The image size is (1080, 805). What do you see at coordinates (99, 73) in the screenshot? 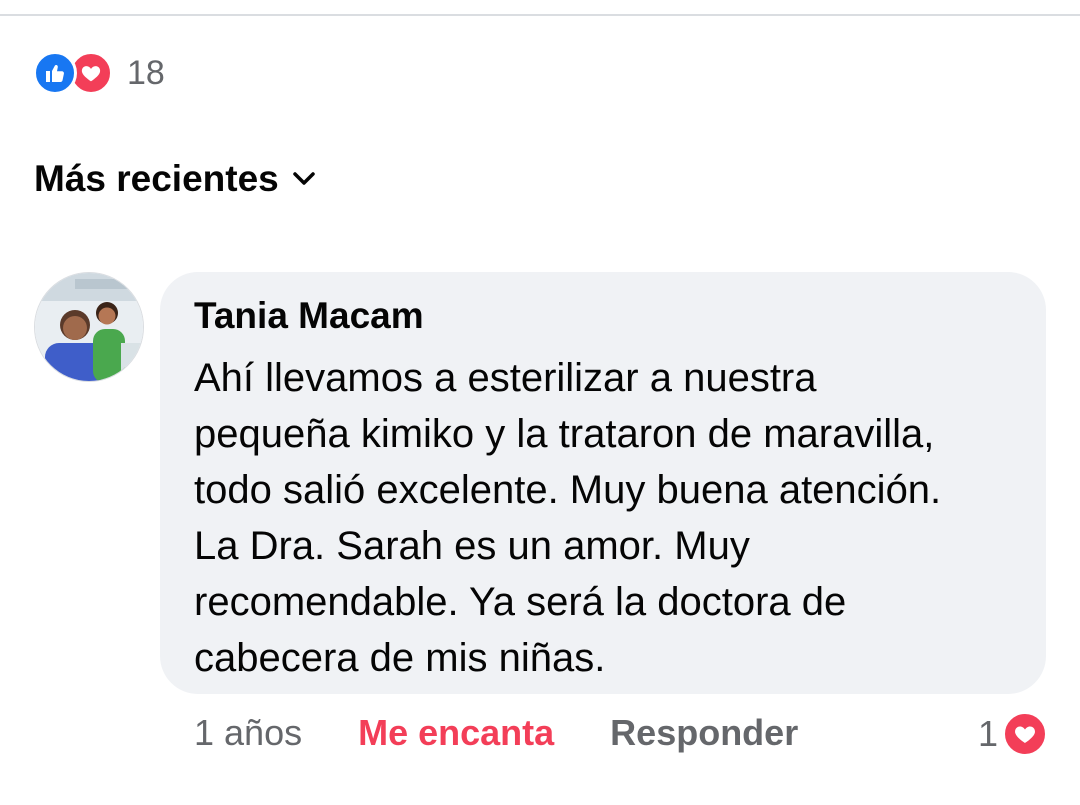
I see `reactions-summary: 18` at bounding box center [99, 73].